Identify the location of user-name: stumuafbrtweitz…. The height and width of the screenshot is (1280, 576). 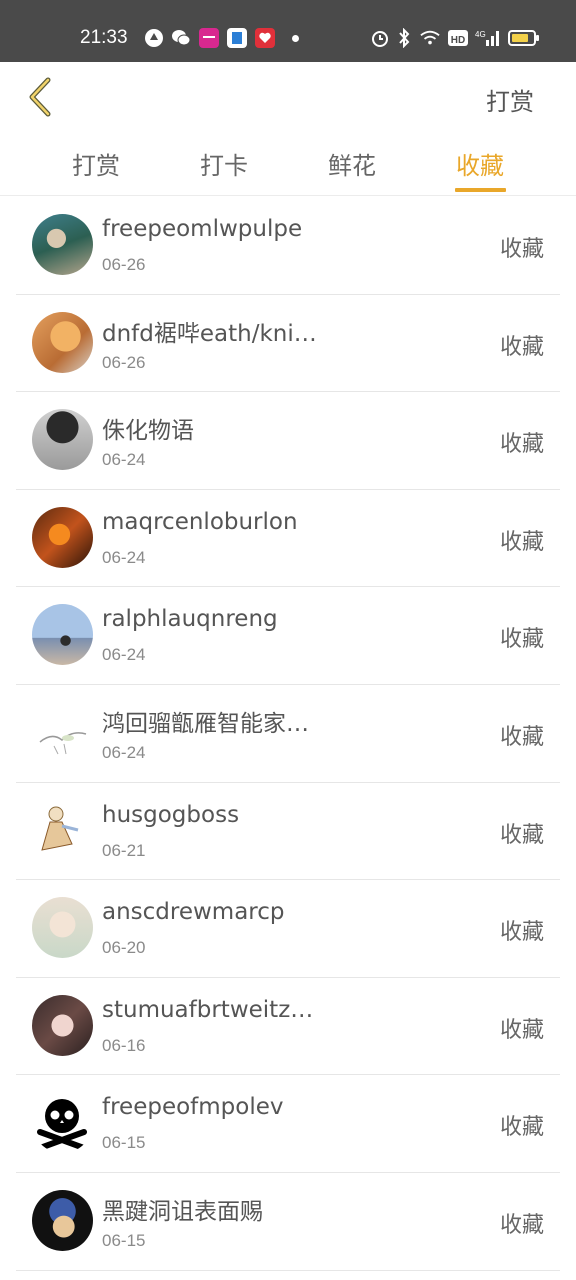
(208, 1009).